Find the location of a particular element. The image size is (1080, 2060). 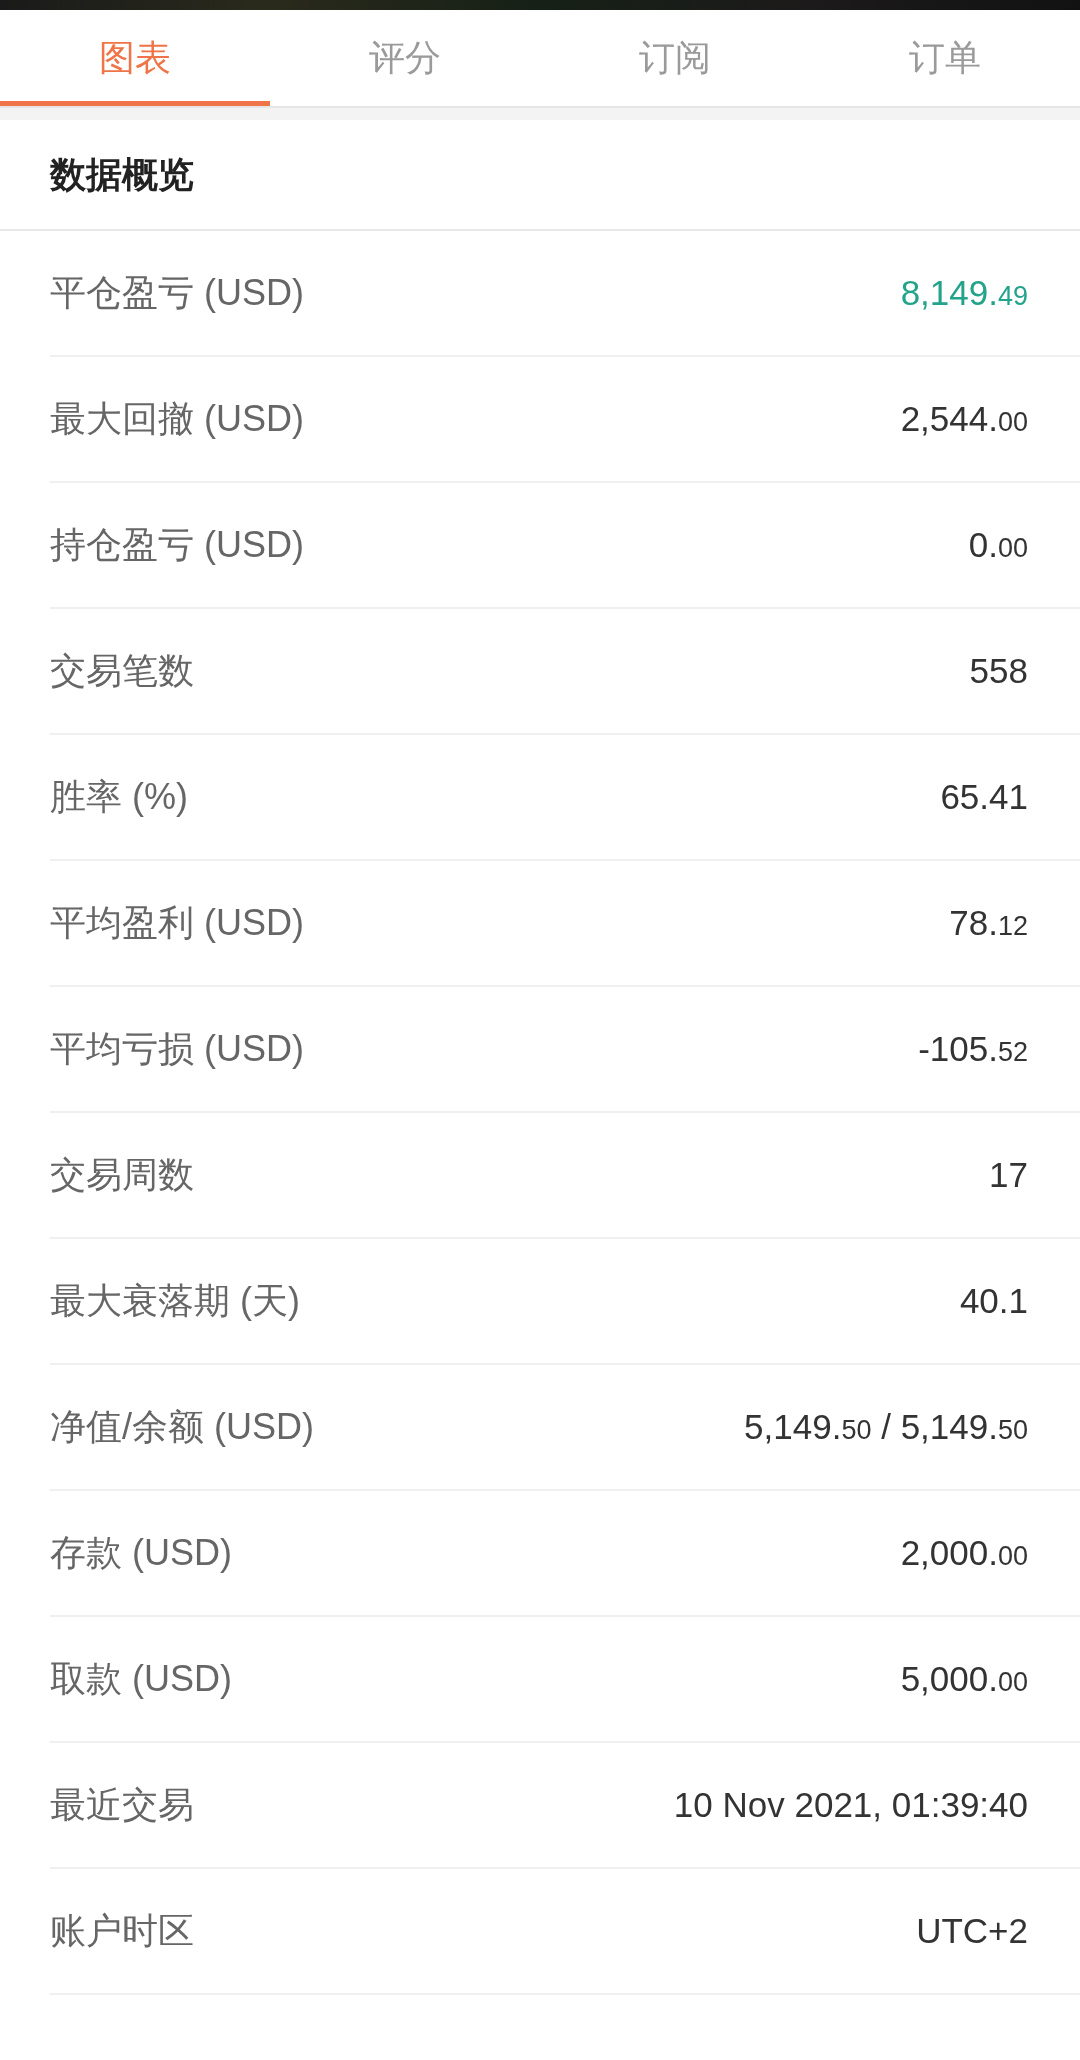

stat-label: 账户时区 is located at coordinates (122, 1931).